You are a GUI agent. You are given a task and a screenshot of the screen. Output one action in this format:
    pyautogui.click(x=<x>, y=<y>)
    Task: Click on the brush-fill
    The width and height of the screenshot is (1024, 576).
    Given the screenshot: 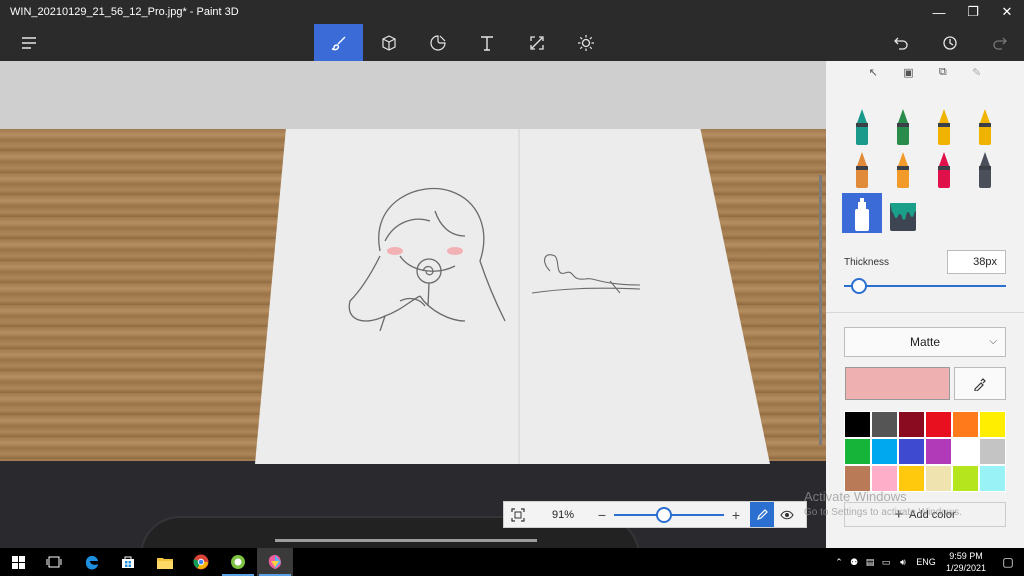 What is the action you would take?
    pyautogui.click(x=903, y=213)
    